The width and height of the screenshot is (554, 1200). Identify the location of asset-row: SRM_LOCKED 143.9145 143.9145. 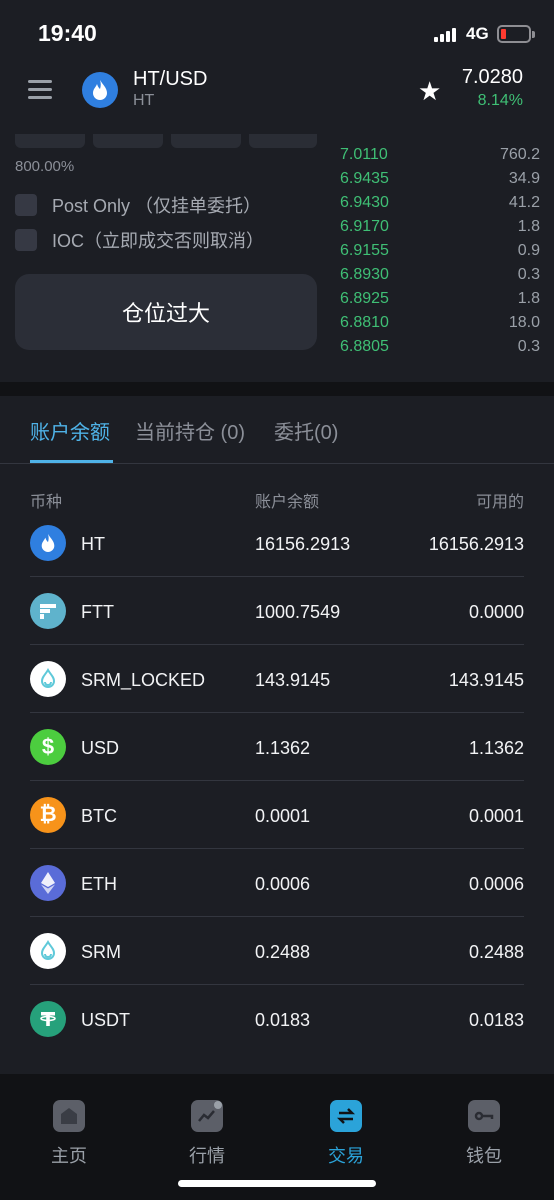
(277, 679).